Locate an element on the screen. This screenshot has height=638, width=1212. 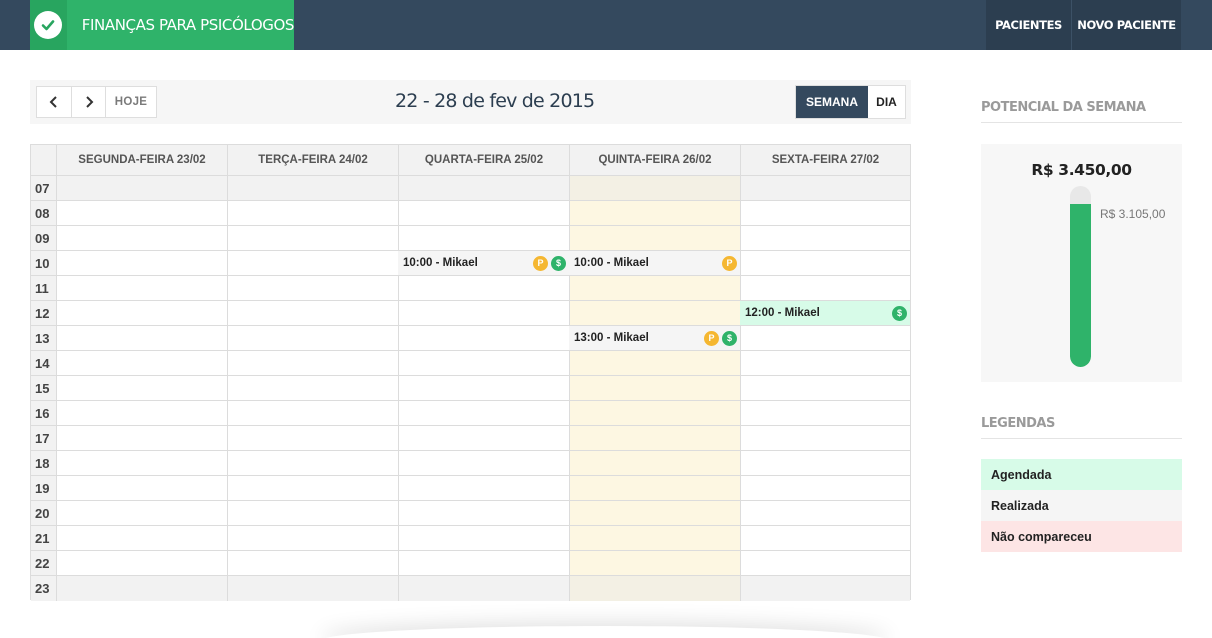
appointment-event: 10:00 - Mikael P $ is located at coordinates (483, 263).